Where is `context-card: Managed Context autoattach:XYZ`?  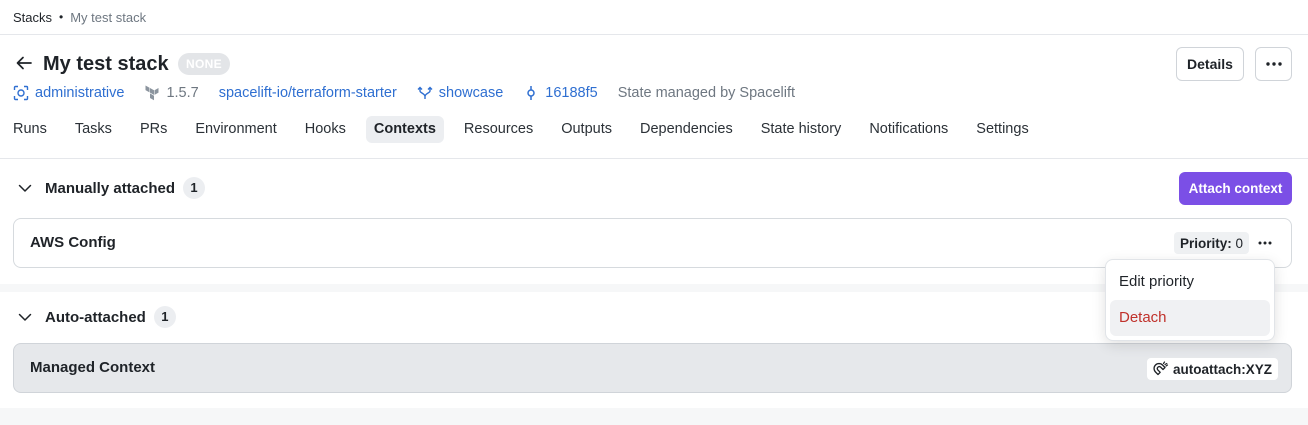
context-card: Managed Context autoattach:XYZ is located at coordinates (652, 368).